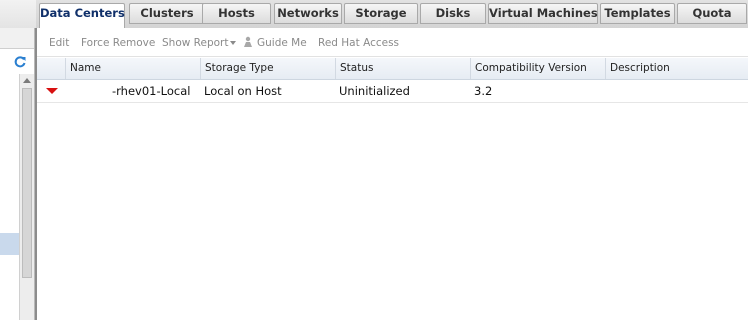 The width and height of the screenshot is (748, 320). I want to click on tree-scrollbar, so click(26, 197).